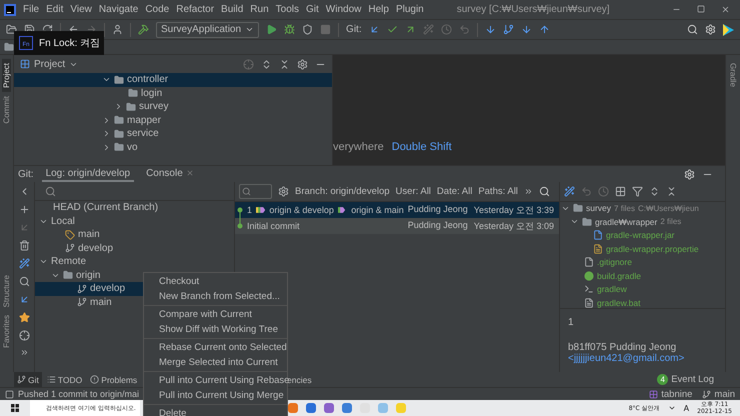  Describe the element at coordinates (612, 289) in the screenshot. I see `file-name: gradlew` at that location.